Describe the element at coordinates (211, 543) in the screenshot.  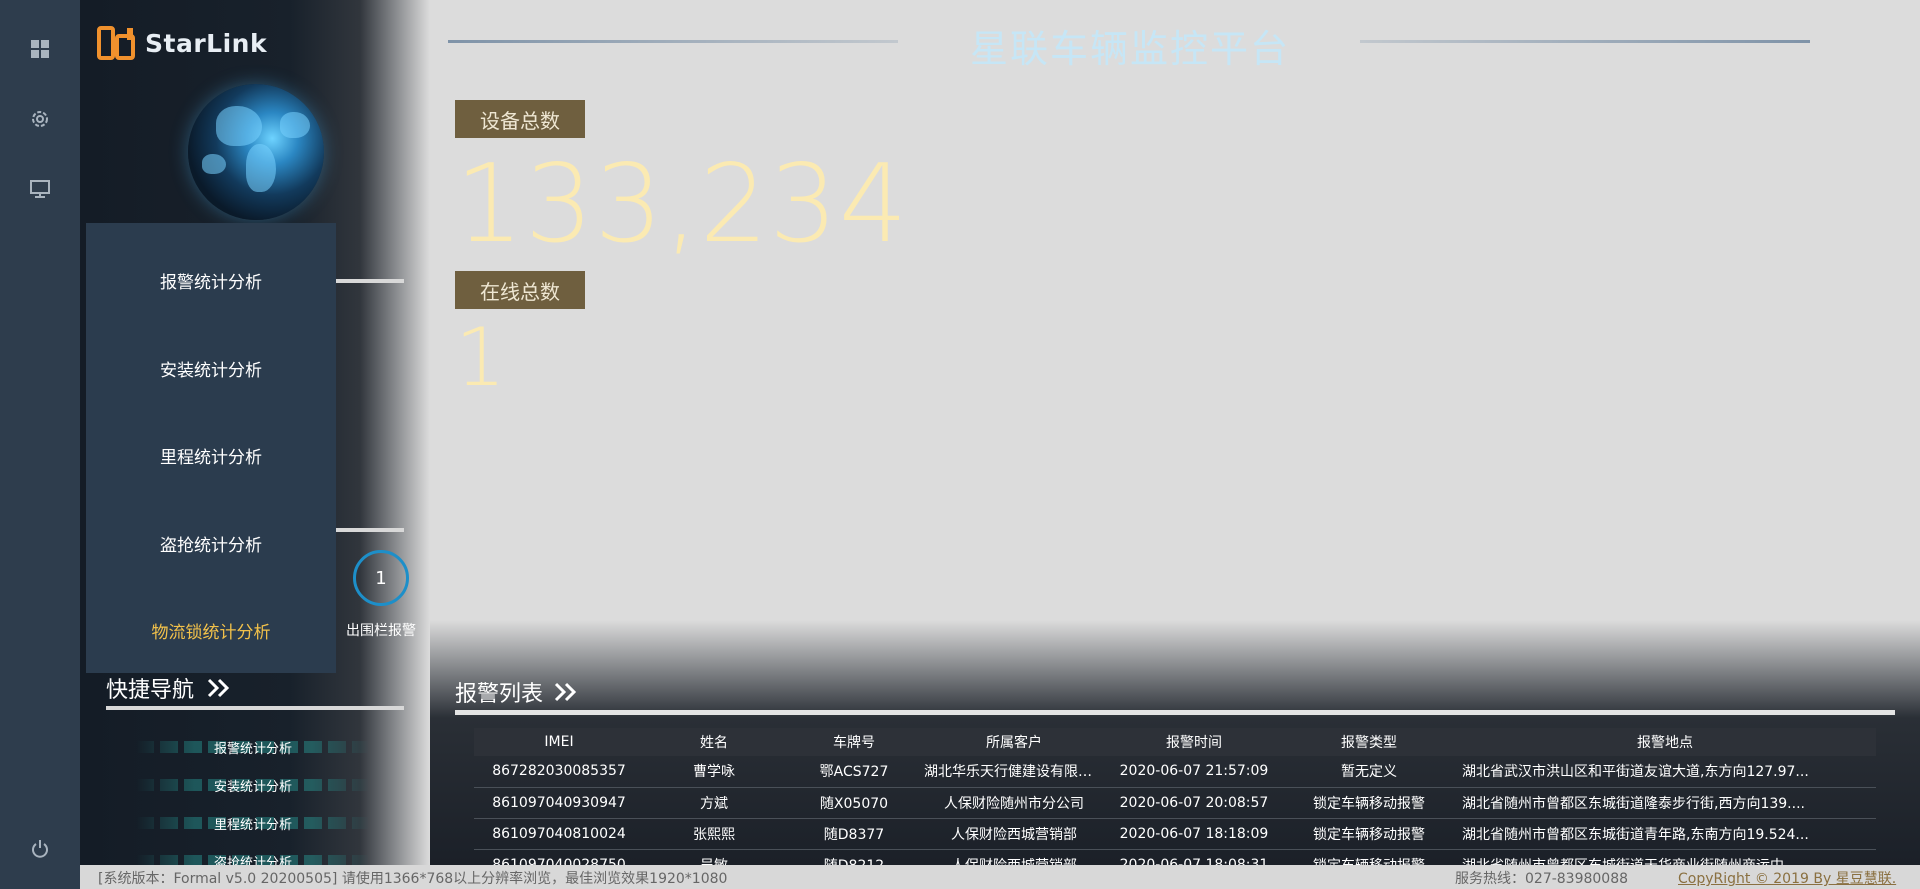
I see `menu-item-theft-analysis: 盗抢统计分析` at that location.